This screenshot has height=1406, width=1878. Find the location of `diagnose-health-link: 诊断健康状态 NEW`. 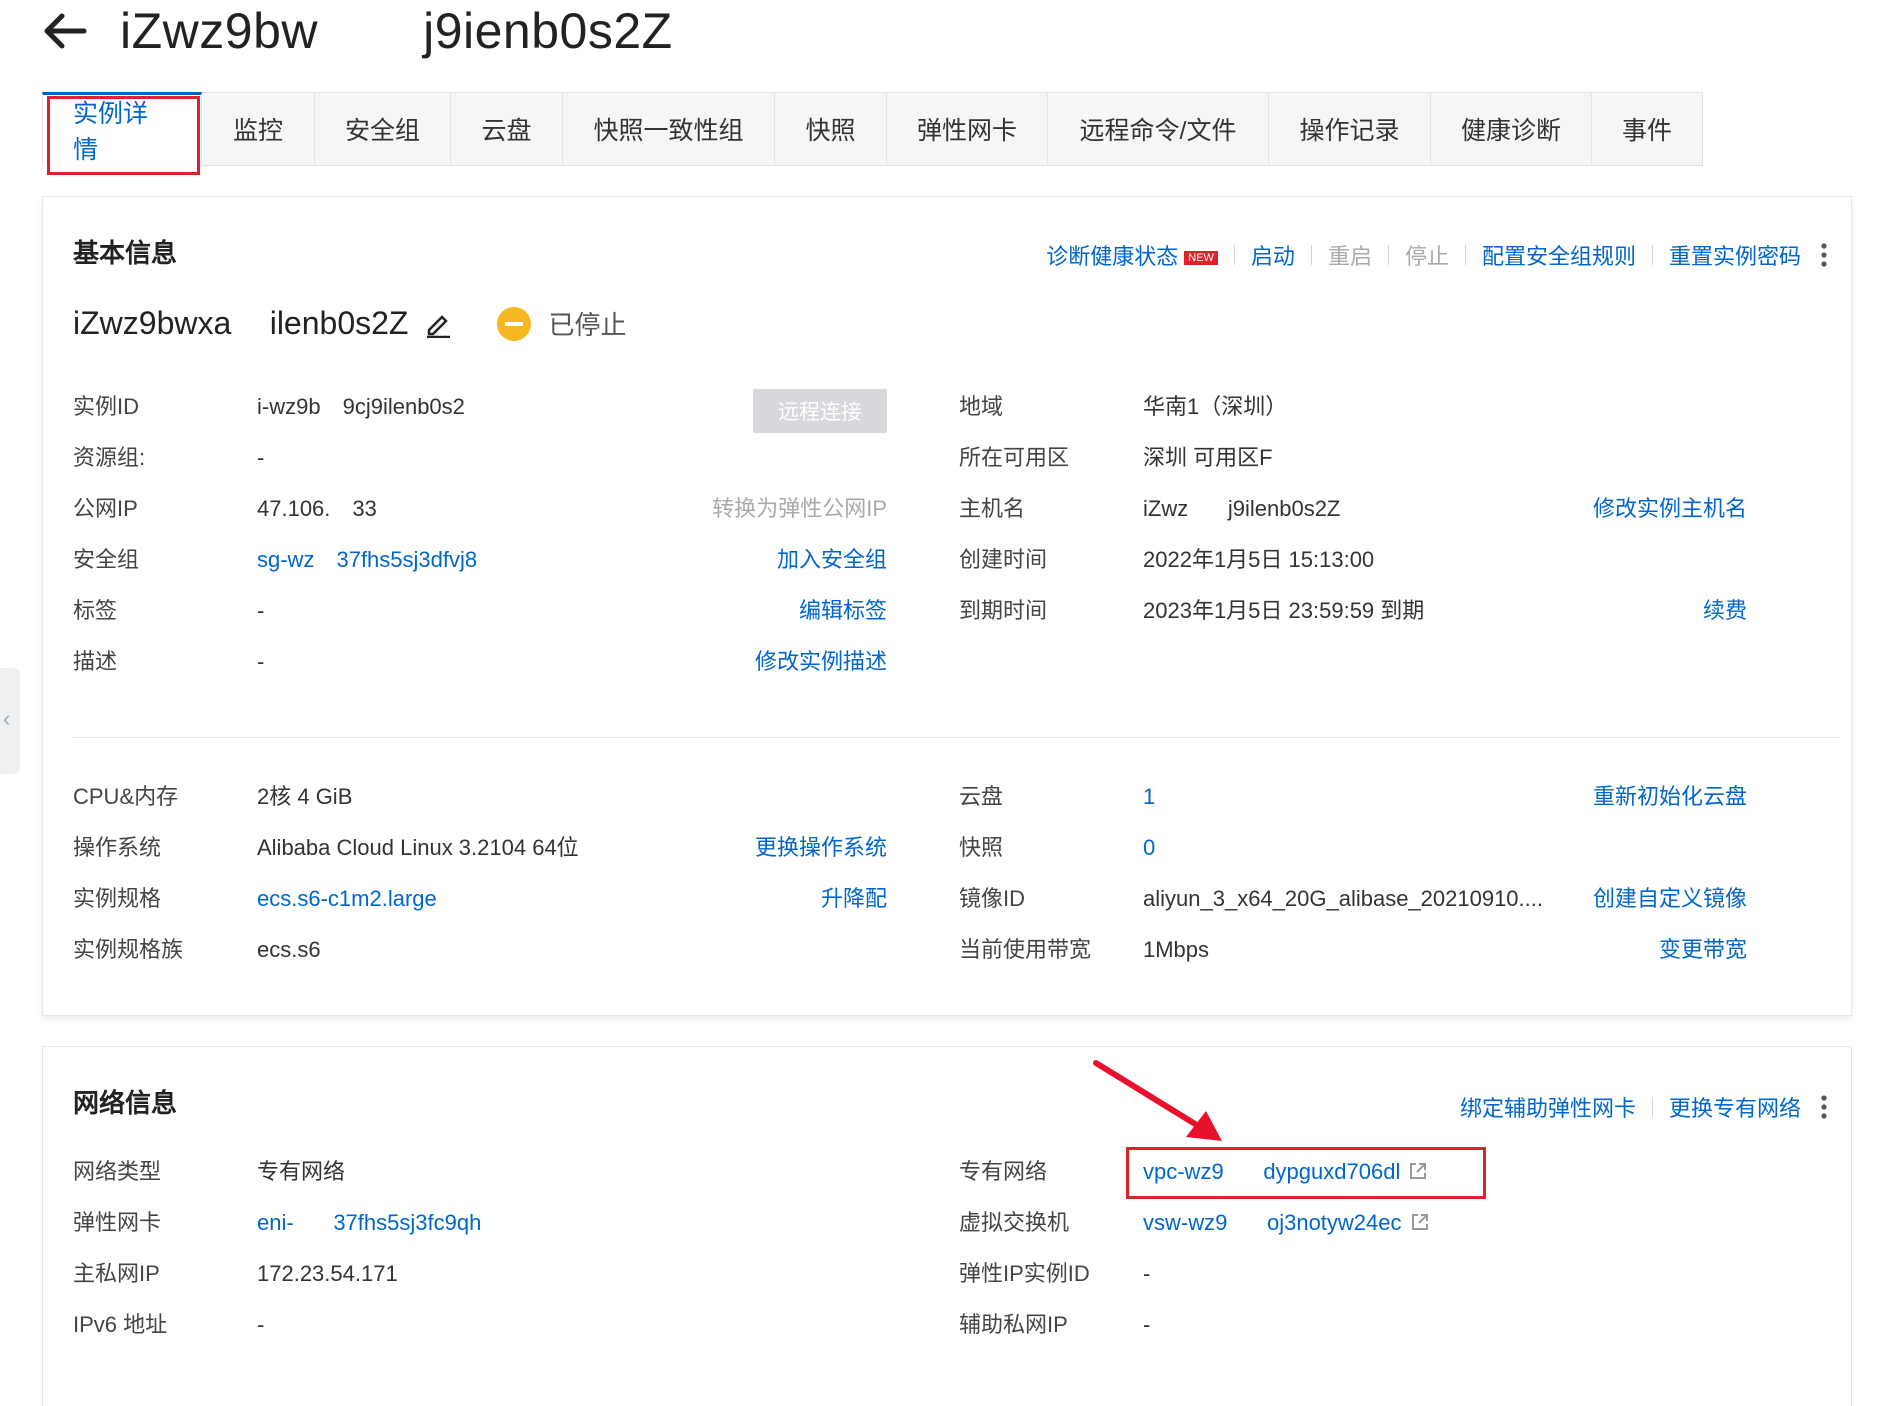

diagnose-health-link: 诊断健康状态 NEW is located at coordinates (1132, 255).